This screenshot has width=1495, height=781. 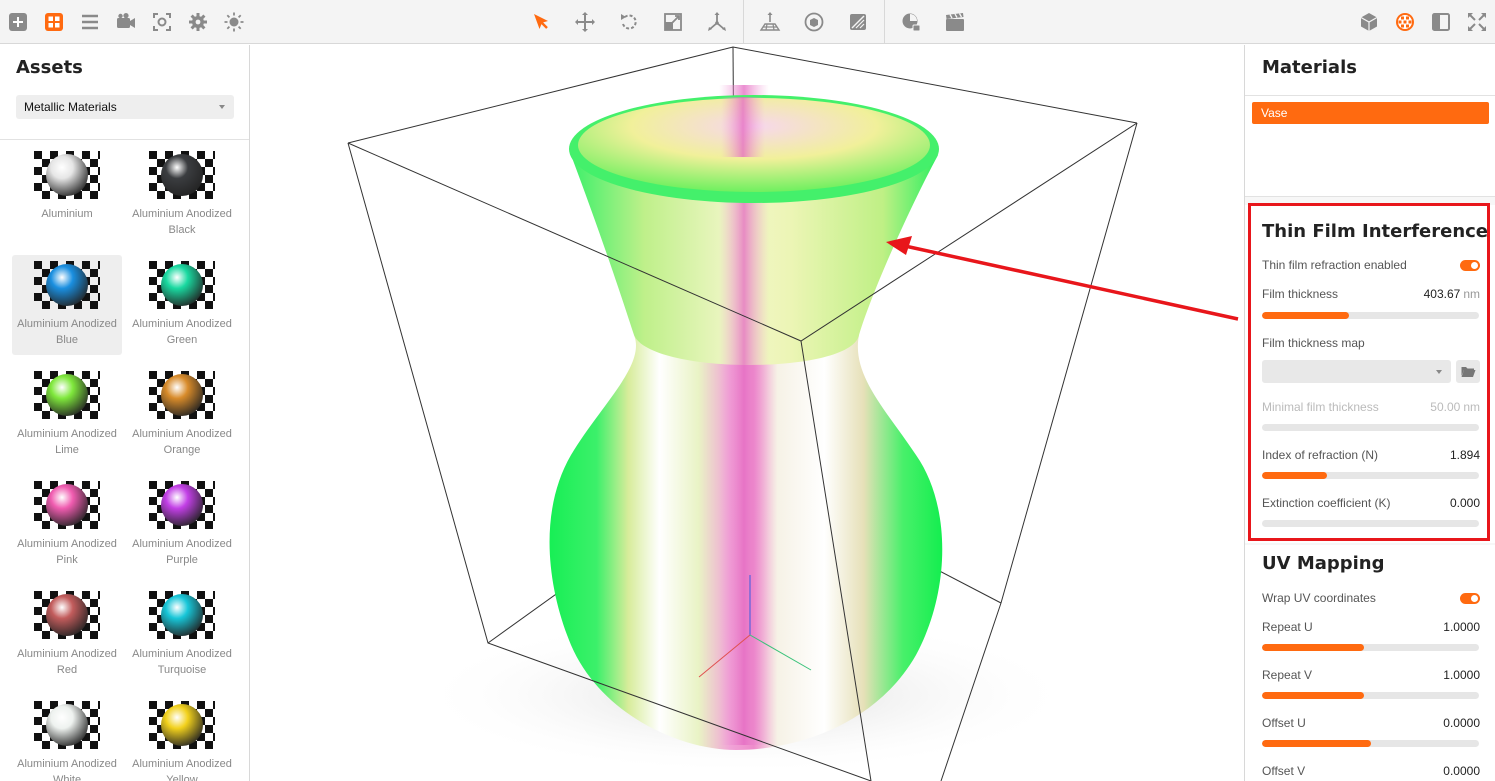 I want to click on asset-item: Aluminium Anodized Yellow, so click(x=182, y=738).